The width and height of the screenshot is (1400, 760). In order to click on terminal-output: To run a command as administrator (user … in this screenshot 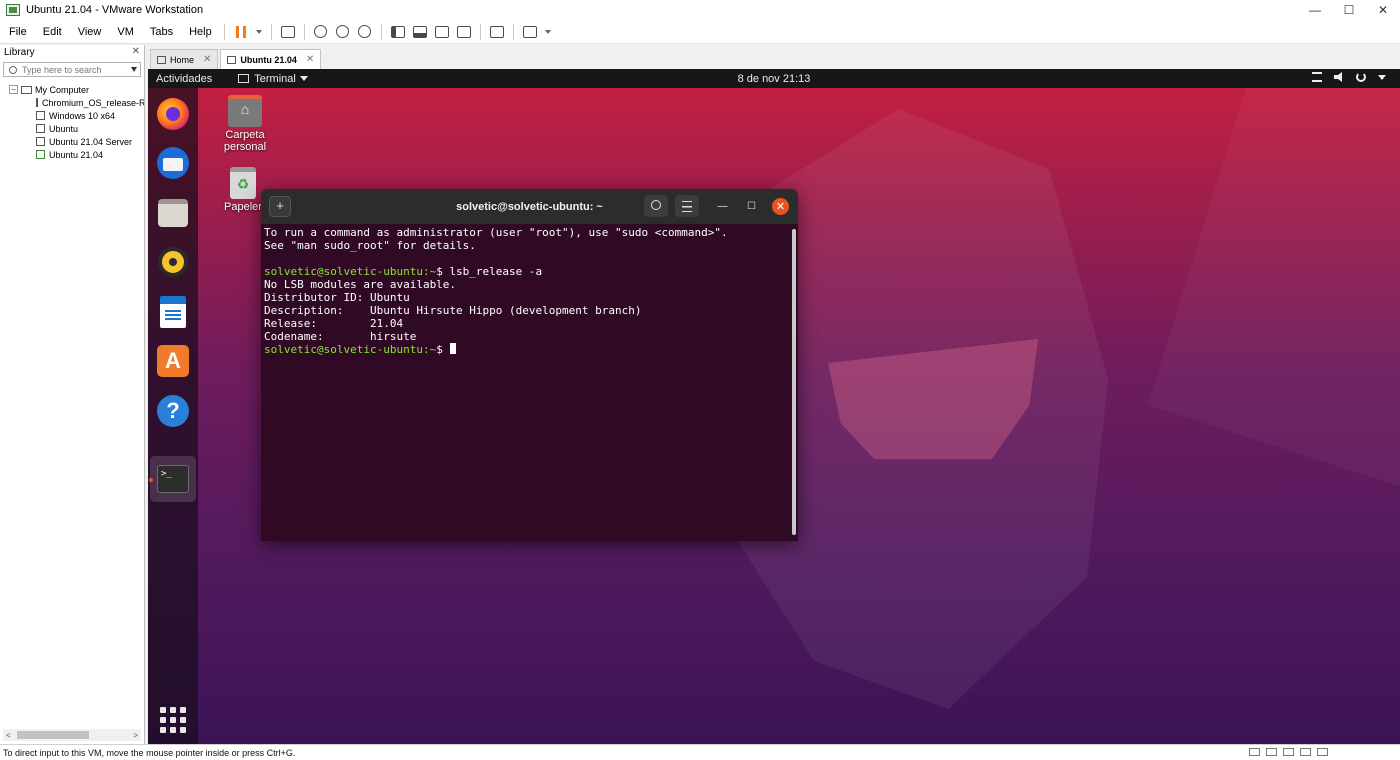, I will do `click(529, 290)`.